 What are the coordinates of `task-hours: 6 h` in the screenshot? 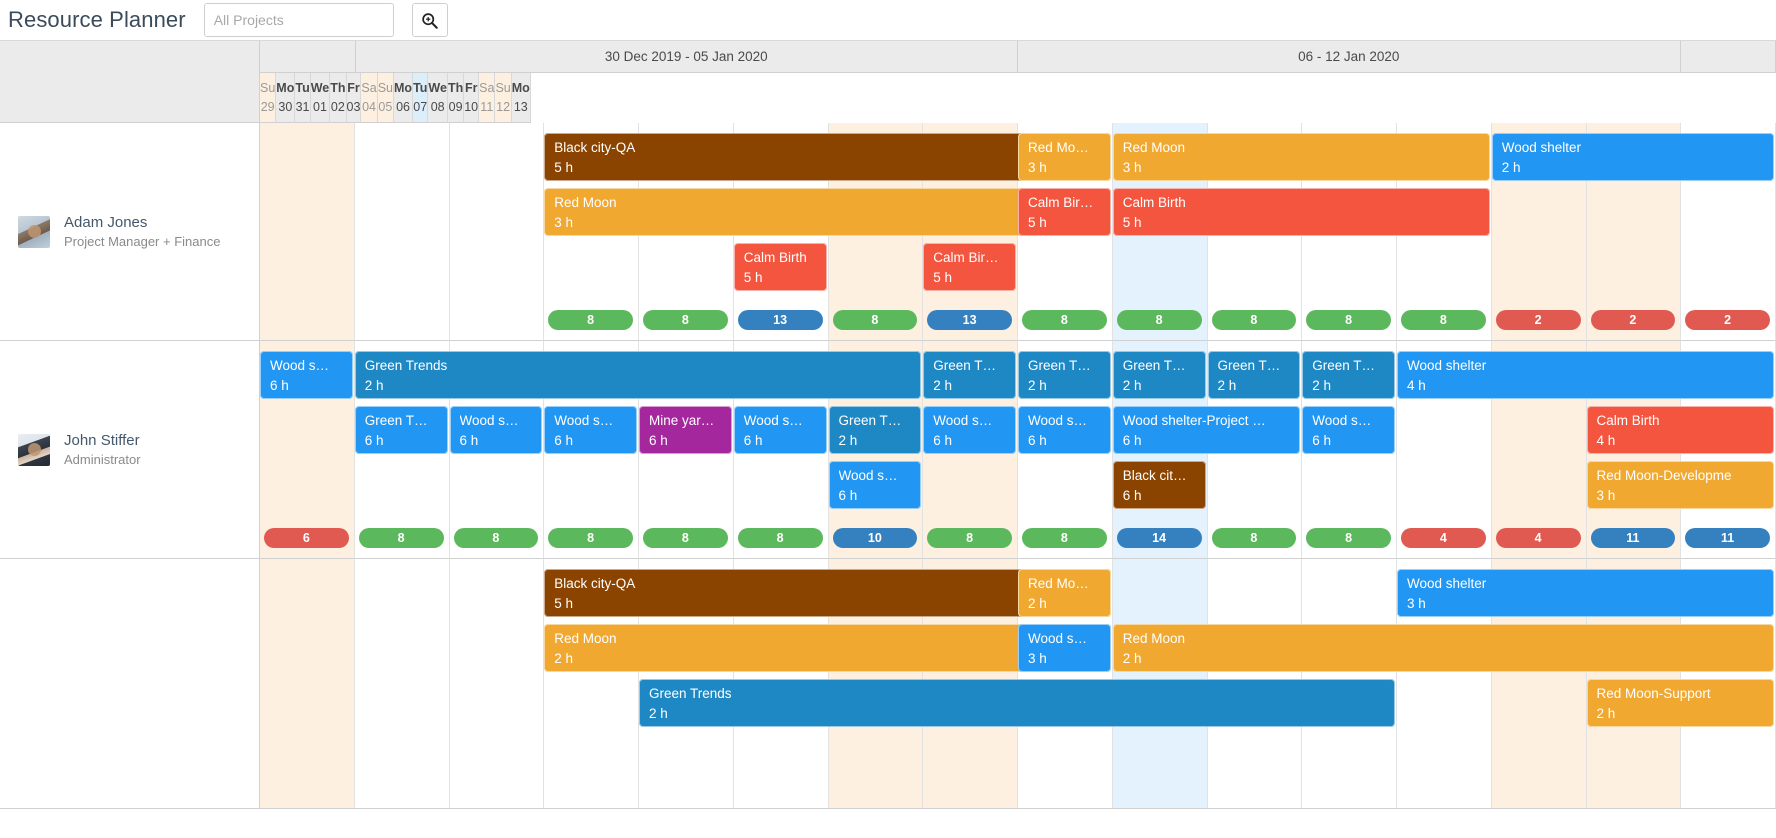 It's located at (1037, 440).